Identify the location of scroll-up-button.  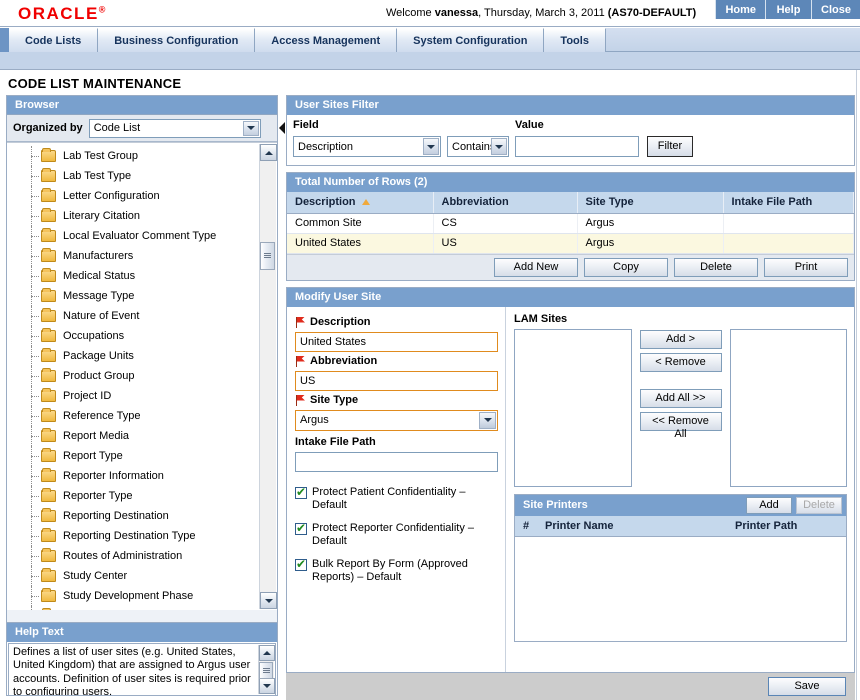
(268, 152).